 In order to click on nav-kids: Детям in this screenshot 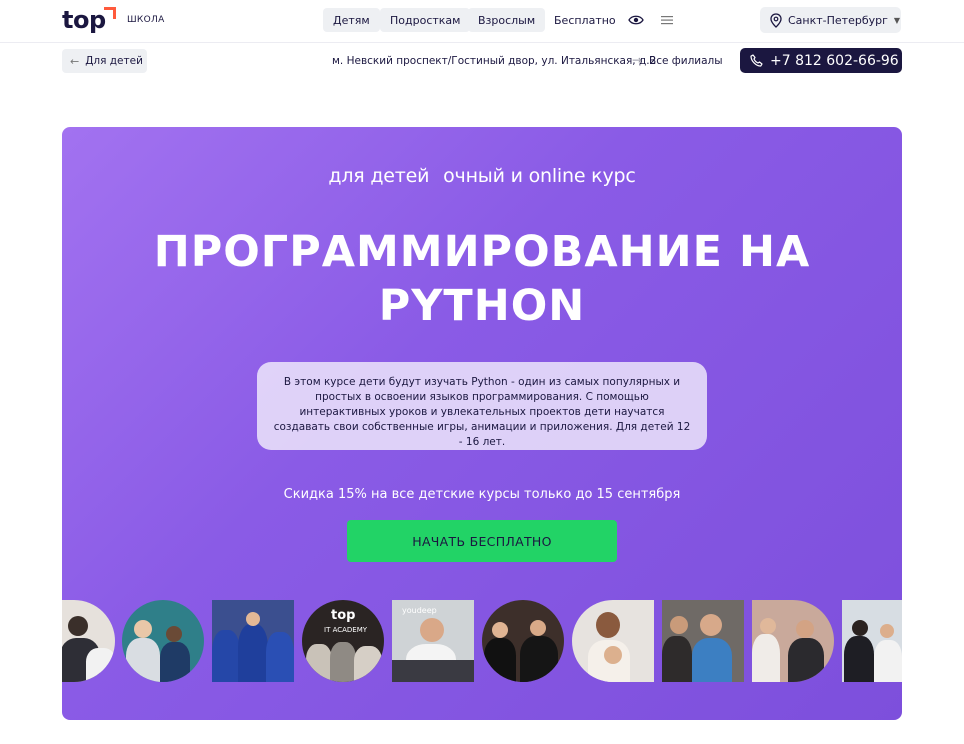, I will do `click(351, 20)`.